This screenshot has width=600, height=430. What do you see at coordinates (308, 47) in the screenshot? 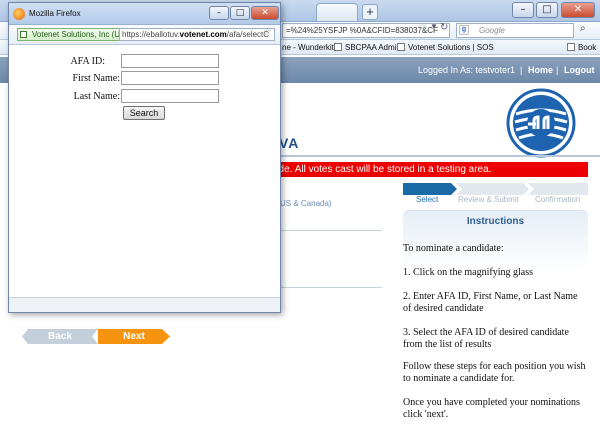
I see `bookmark-item: ne - Wunderkit` at bounding box center [308, 47].